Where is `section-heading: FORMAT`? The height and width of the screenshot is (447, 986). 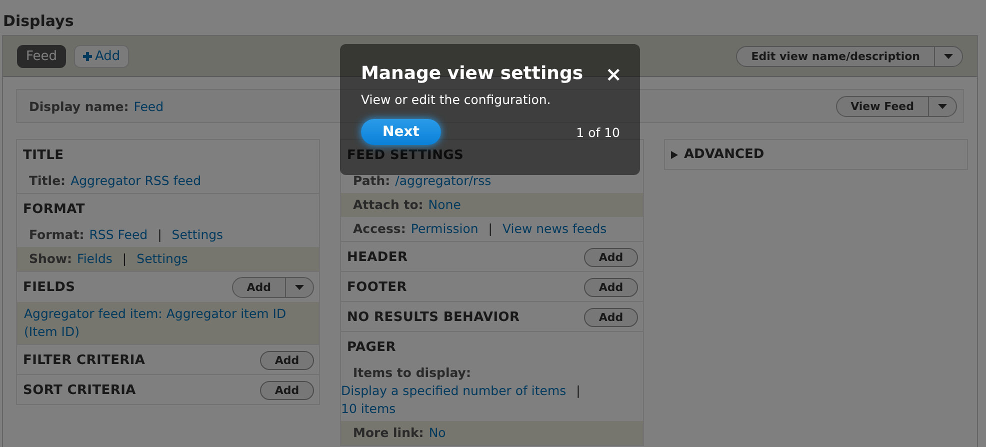
section-heading: FORMAT is located at coordinates (54, 209).